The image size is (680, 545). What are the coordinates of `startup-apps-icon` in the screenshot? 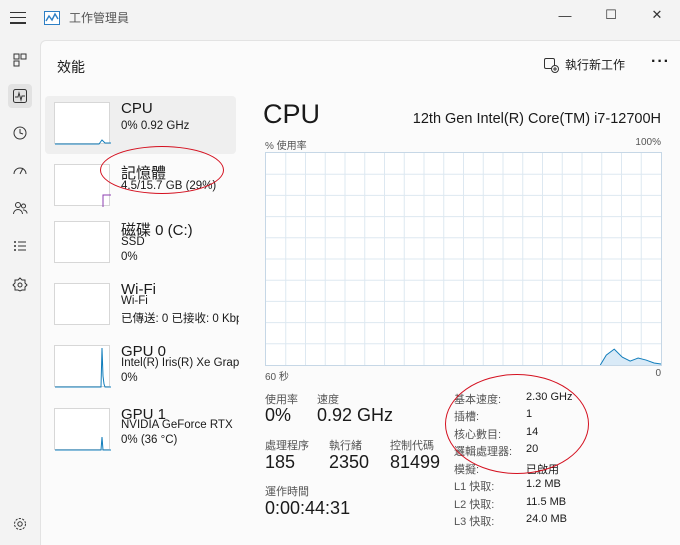 It's located at (20, 171).